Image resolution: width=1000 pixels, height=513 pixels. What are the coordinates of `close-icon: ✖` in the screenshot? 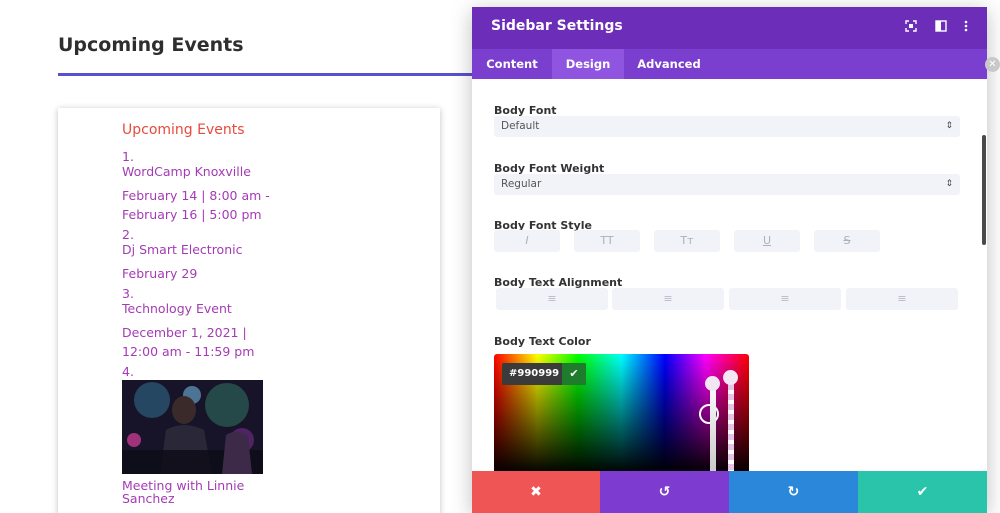 It's located at (536, 492).